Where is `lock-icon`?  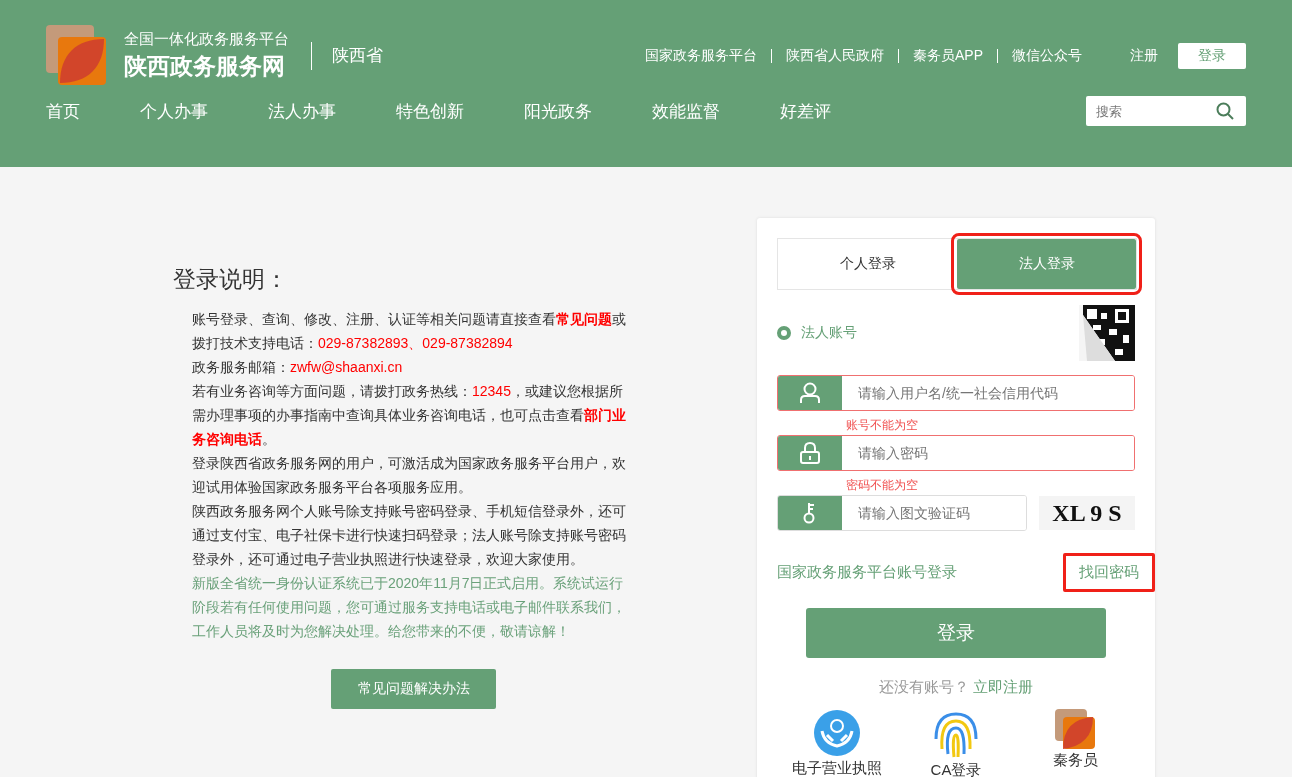
lock-icon is located at coordinates (810, 453).